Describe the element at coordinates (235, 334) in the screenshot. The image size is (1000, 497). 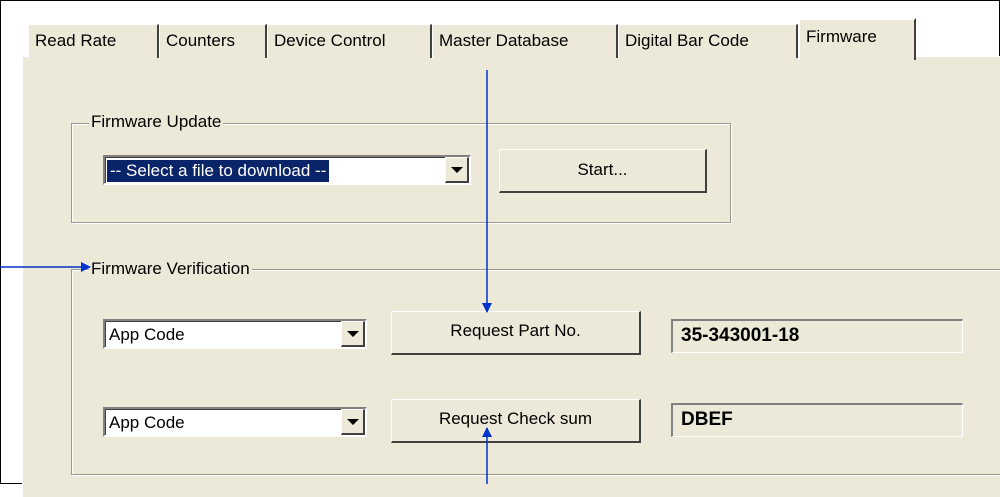
I see `part-no-code-select: App Code` at that location.